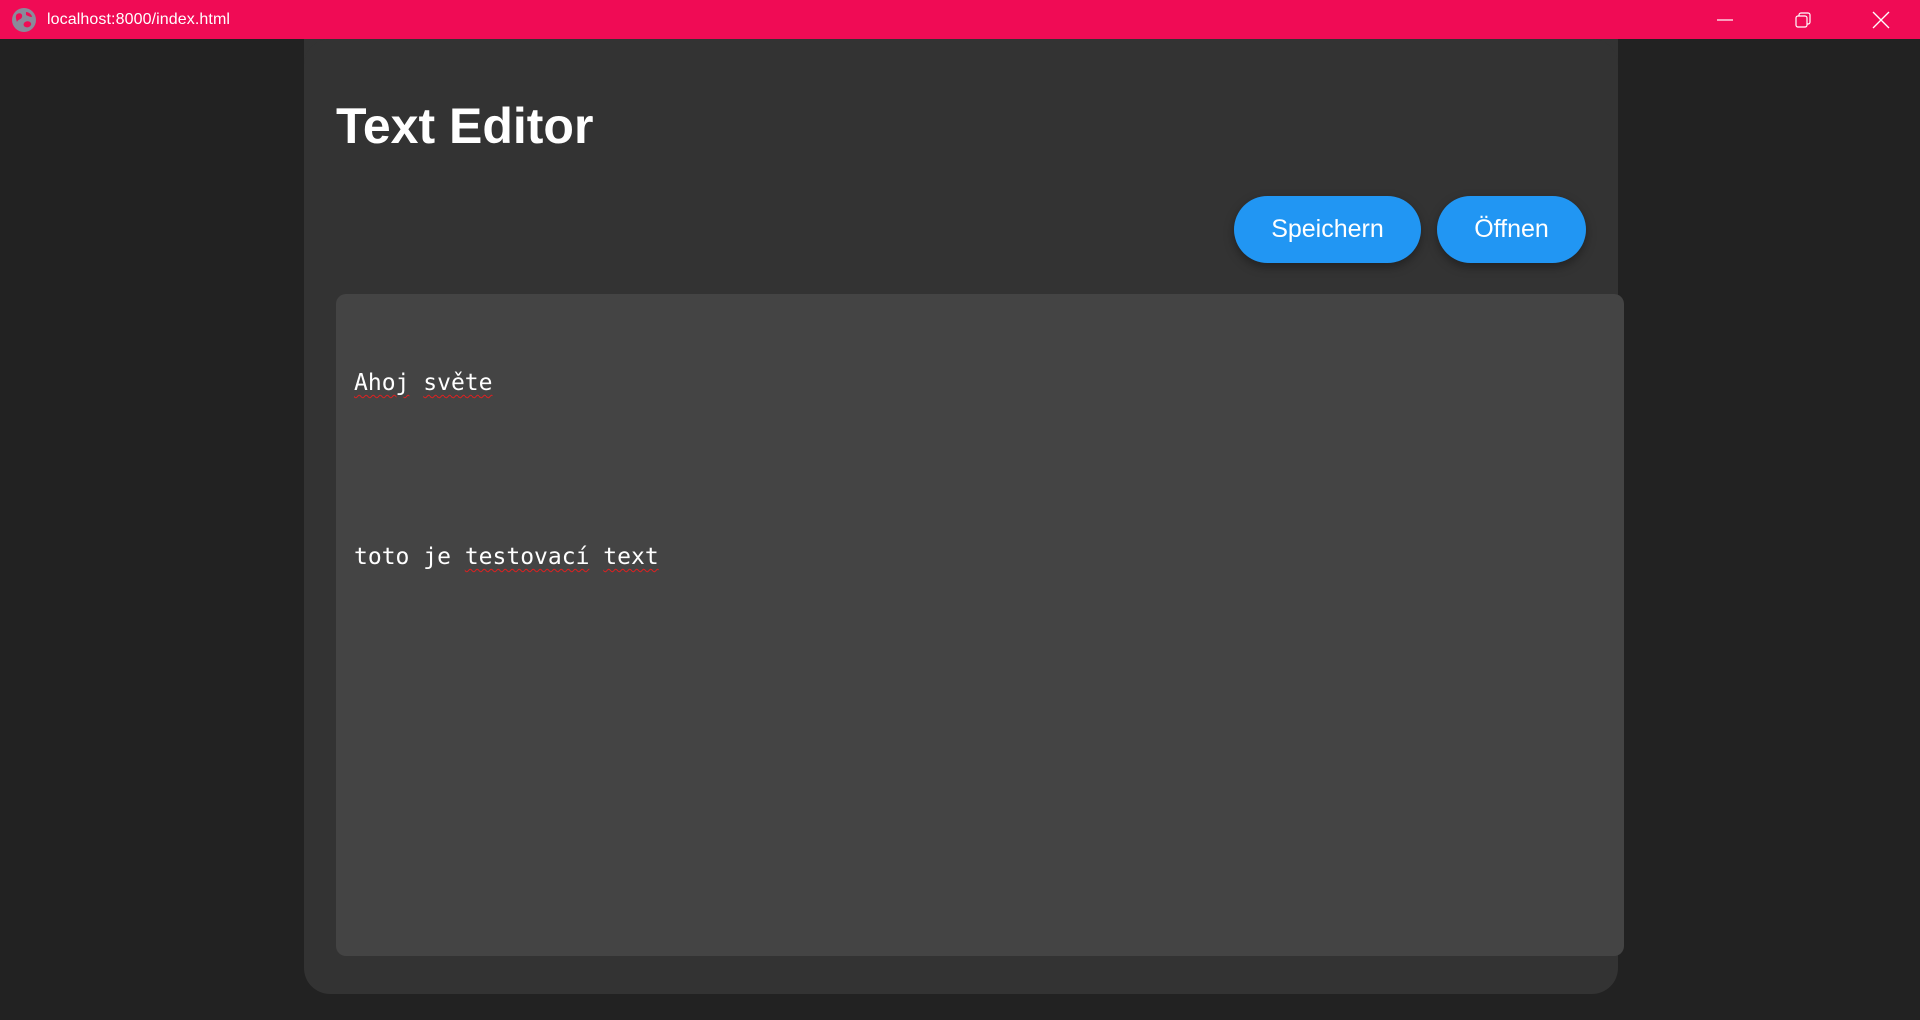 This screenshot has height=1020, width=1920. What do you see at coordinates (1327, 229) in the screenshot?
I see `save-button: Speichern` at bounding box center [1327, 229].